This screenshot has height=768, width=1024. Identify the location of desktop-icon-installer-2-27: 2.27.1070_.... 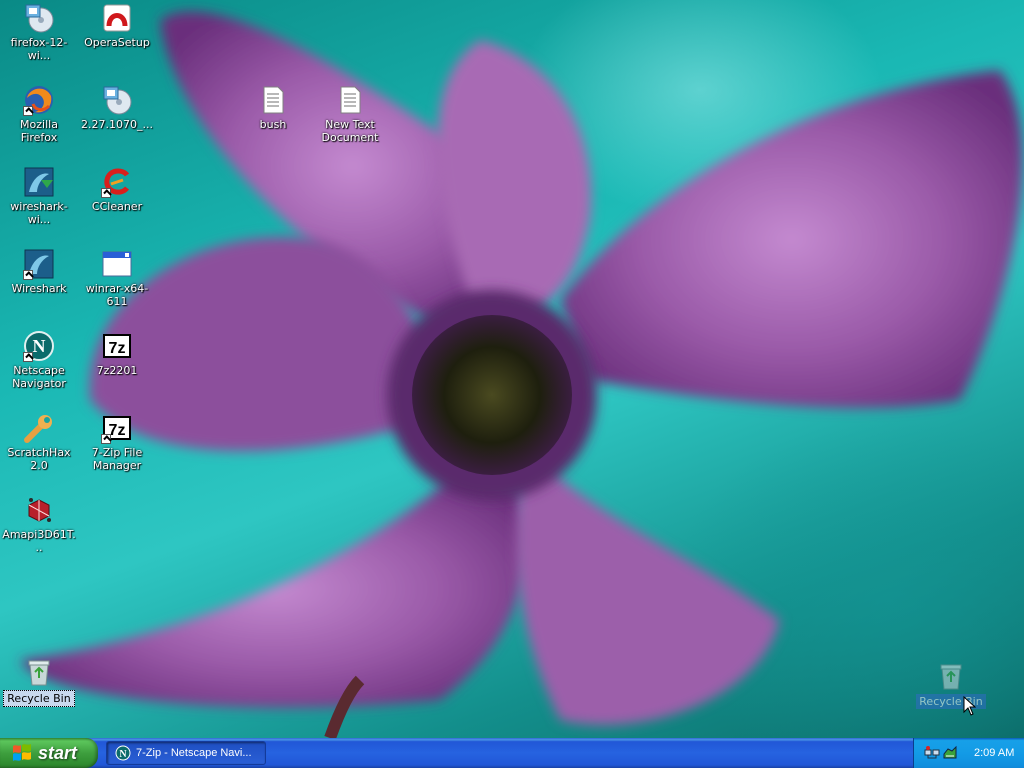
(117, 107).